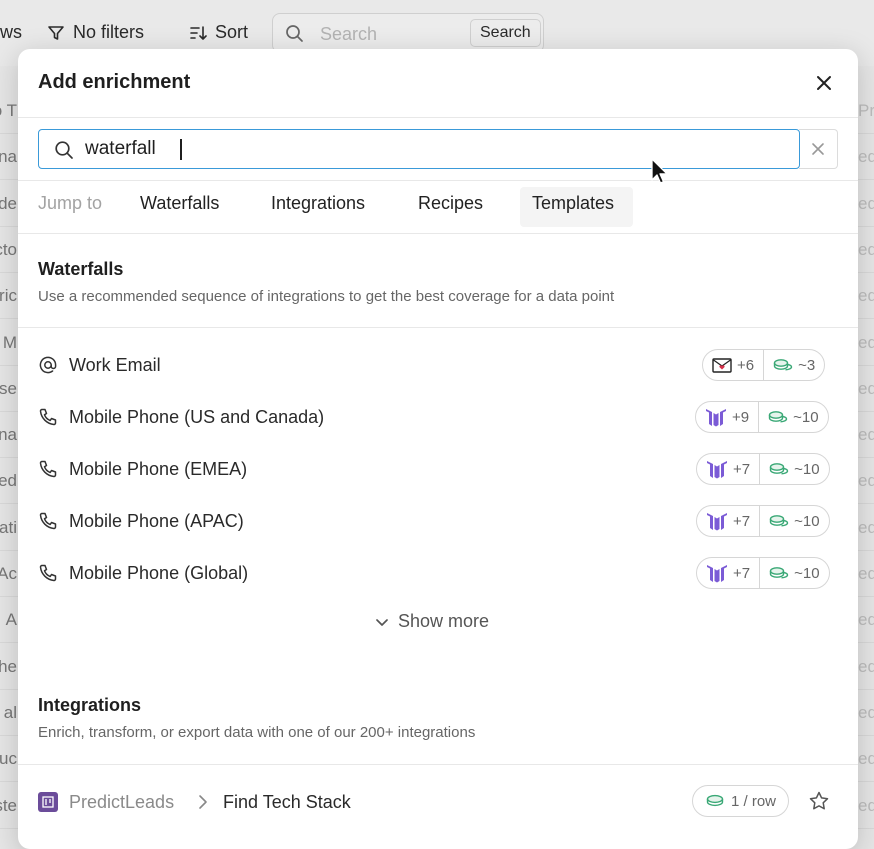 Image resolution: width=874 pixels, height=849 pixels. Describe the element at coordinates (438, 802) in the screenshot. I see `integration-item-find-tech-stack: PredictLeads Find Tech Stack 1 / row` at that location.